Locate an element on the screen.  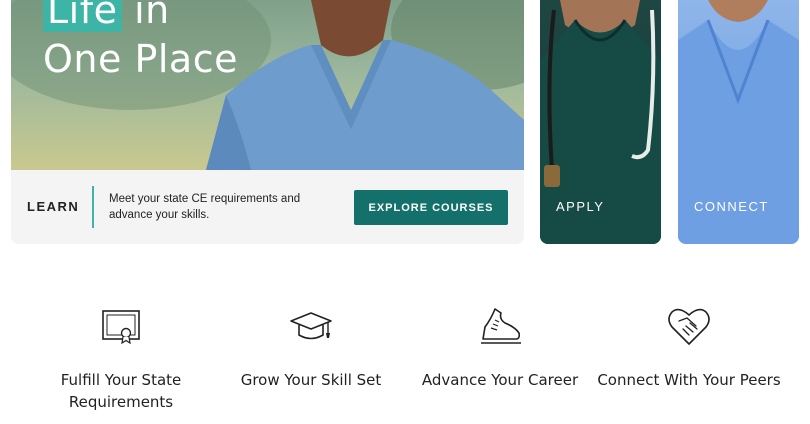
feature-label: Advance Your Career is located at coordinates (500, 380).